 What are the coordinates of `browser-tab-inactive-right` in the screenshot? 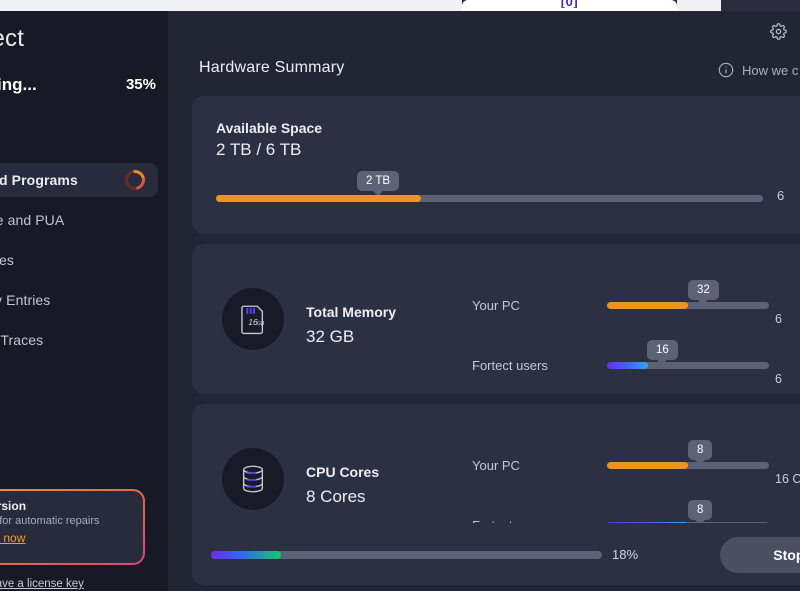 It's located at (699, 5).